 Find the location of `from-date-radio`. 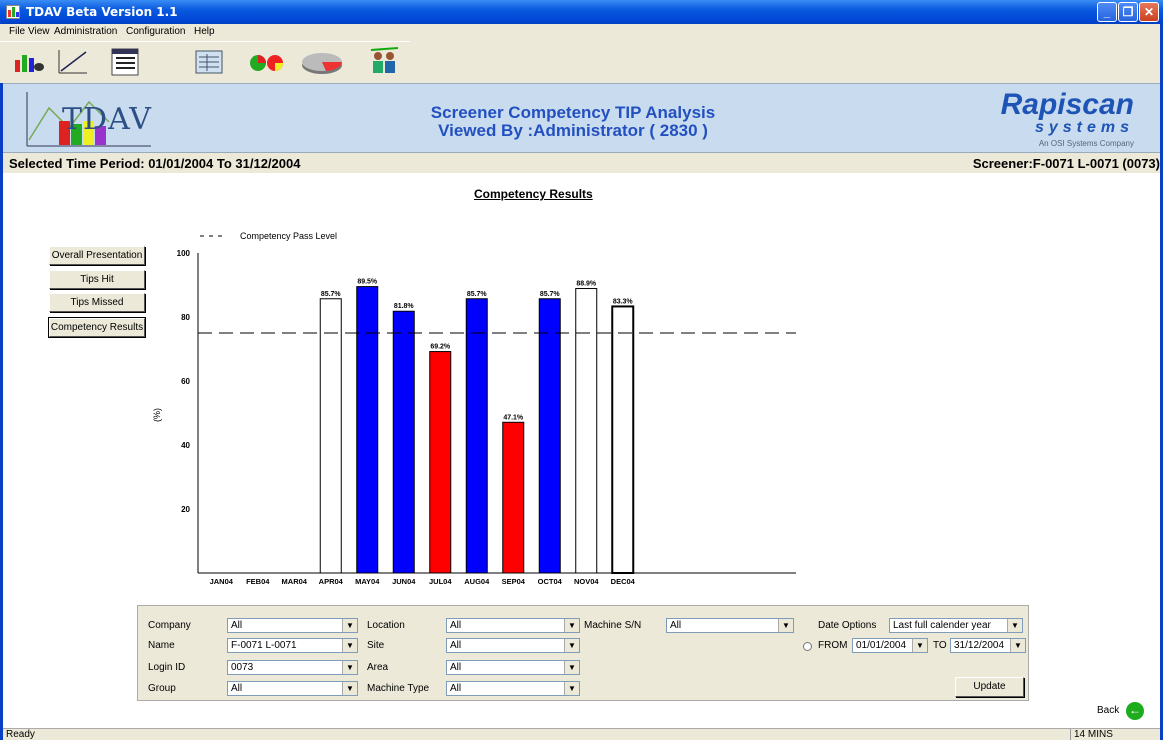

from-date-radio is located at coordinates (807, 646).